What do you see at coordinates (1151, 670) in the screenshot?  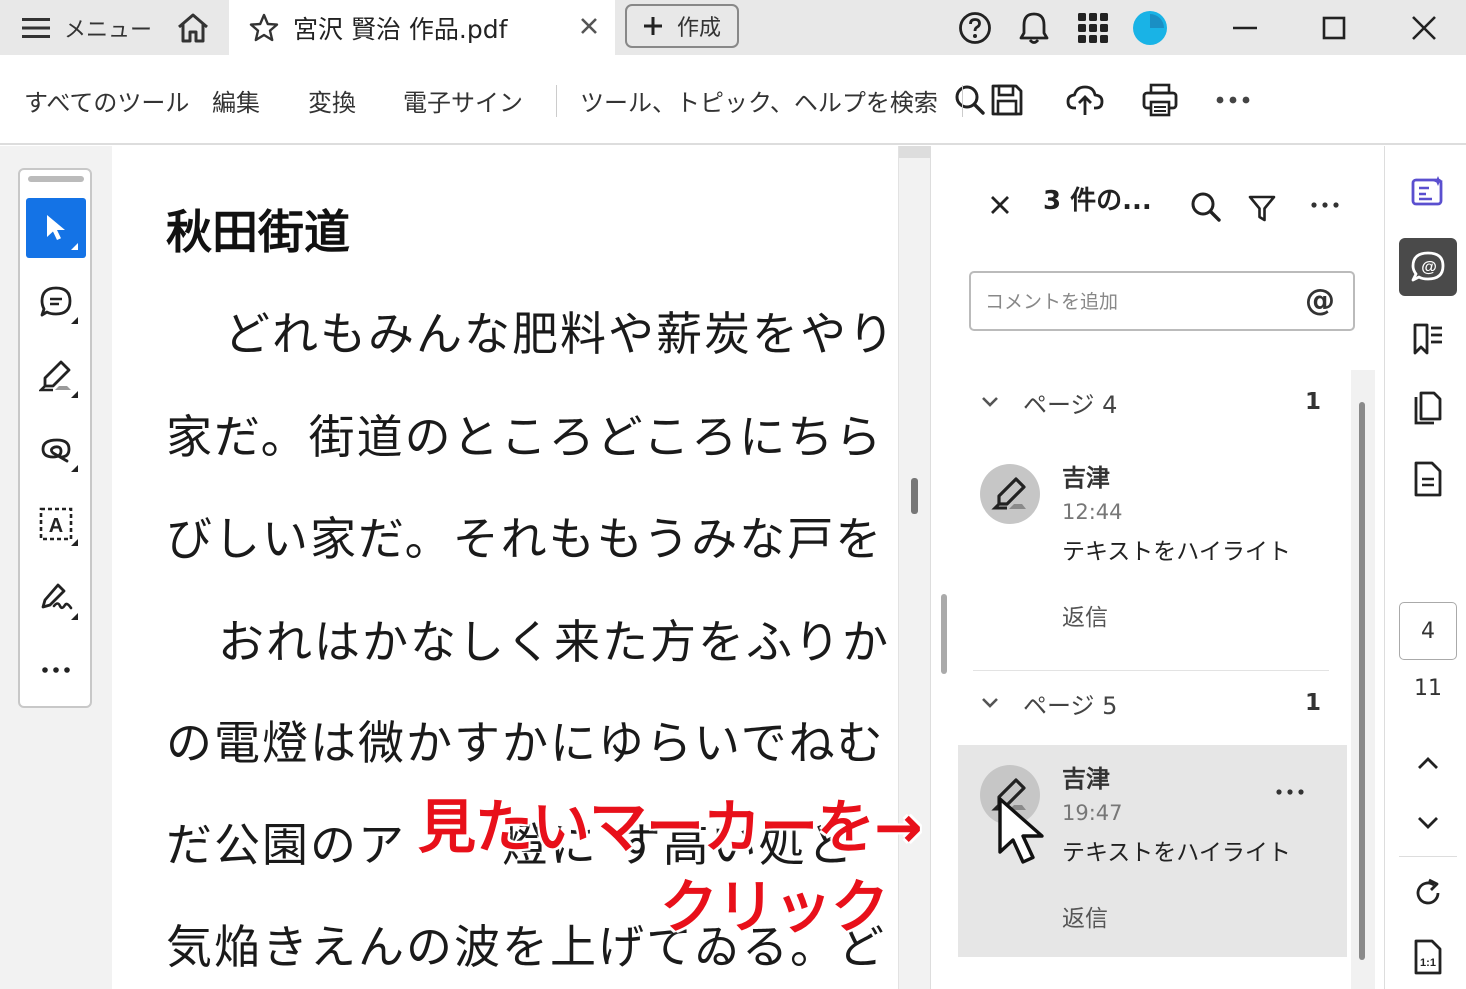 I see `group-divider` at bounding box center [1151, 670].